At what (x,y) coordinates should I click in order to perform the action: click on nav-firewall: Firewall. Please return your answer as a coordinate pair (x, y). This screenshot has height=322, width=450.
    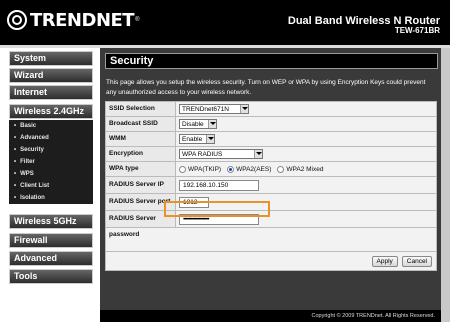
    Looking at the image, I should click on (51, 240).